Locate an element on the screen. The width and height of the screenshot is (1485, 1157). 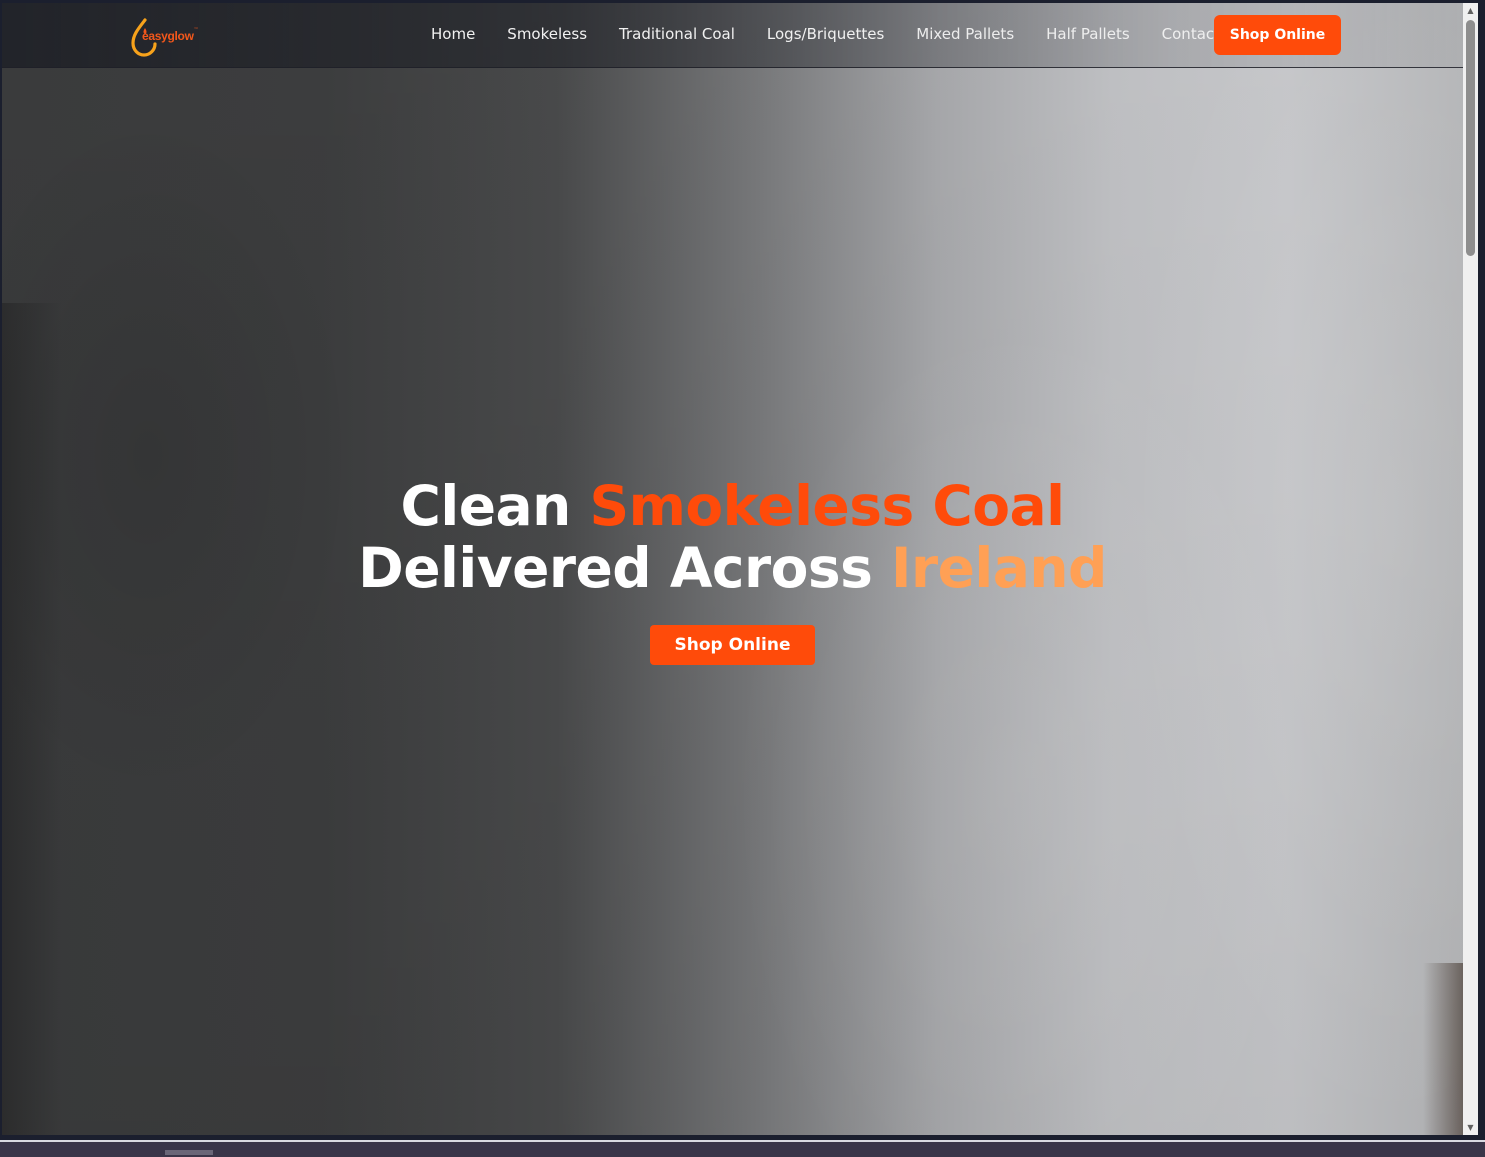
photo-shadow-left is located at coordinates (32, 719).